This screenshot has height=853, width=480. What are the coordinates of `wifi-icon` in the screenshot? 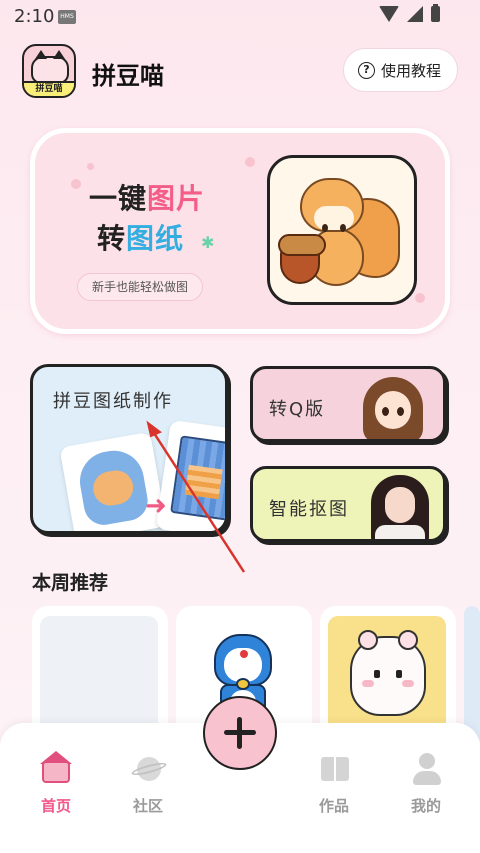 It's located at (389, 14).